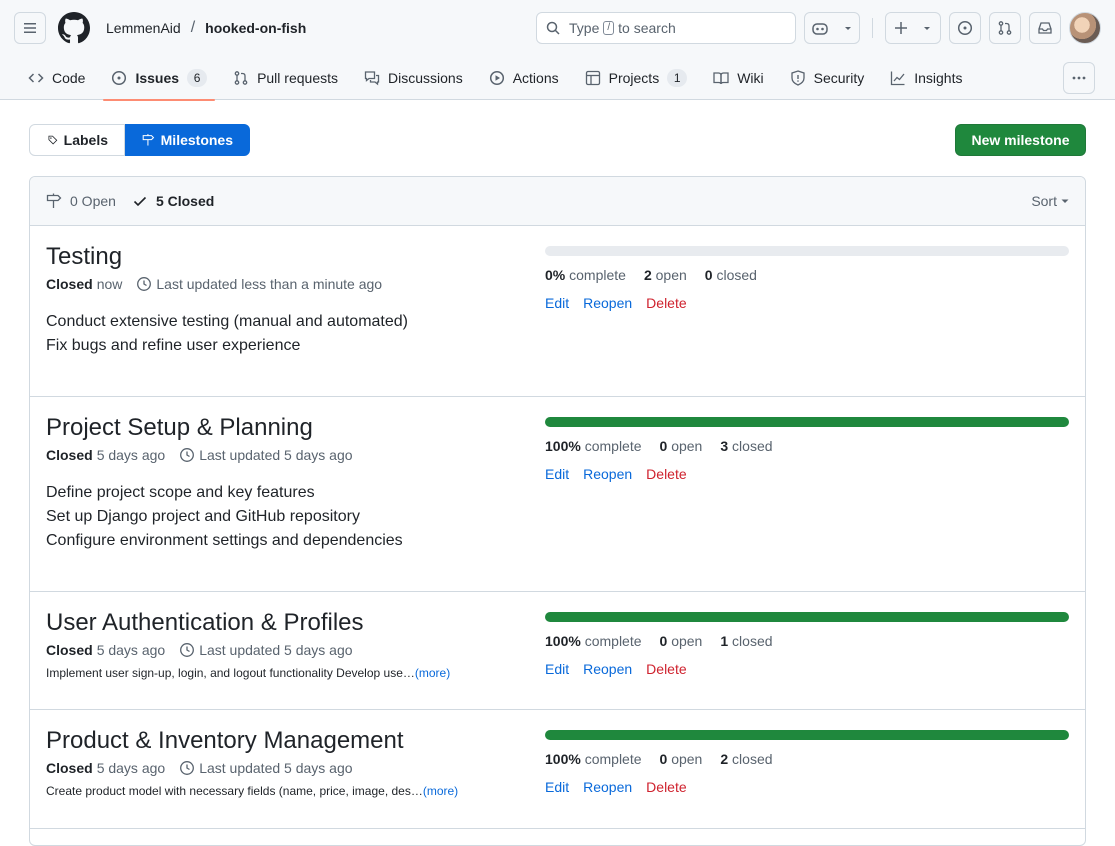 The image size is (1115, 846). Describe the element at coordinates (372, 78) in the screenshot. I see `discussion-icon` at that location.